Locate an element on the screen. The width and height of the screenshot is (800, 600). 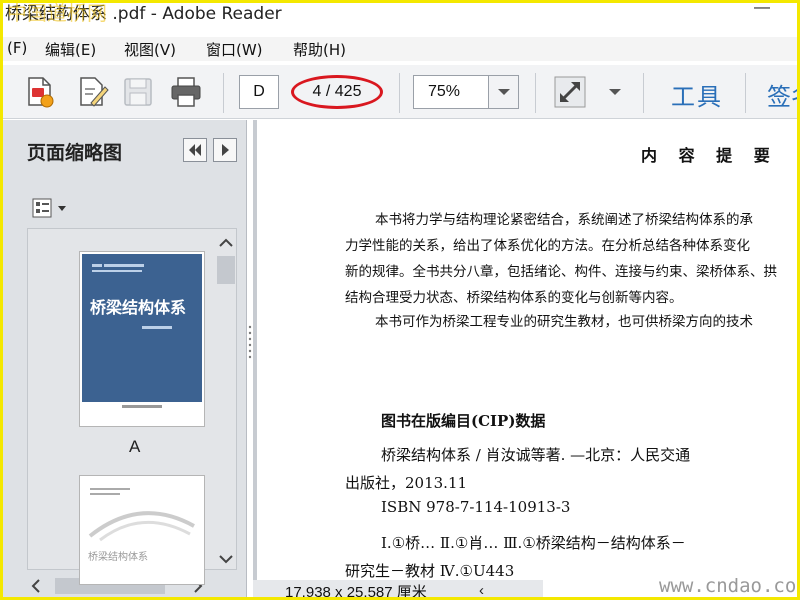
cip-heading: 图书在版编目(CIP)数据 is located at coordinates (463, 421).